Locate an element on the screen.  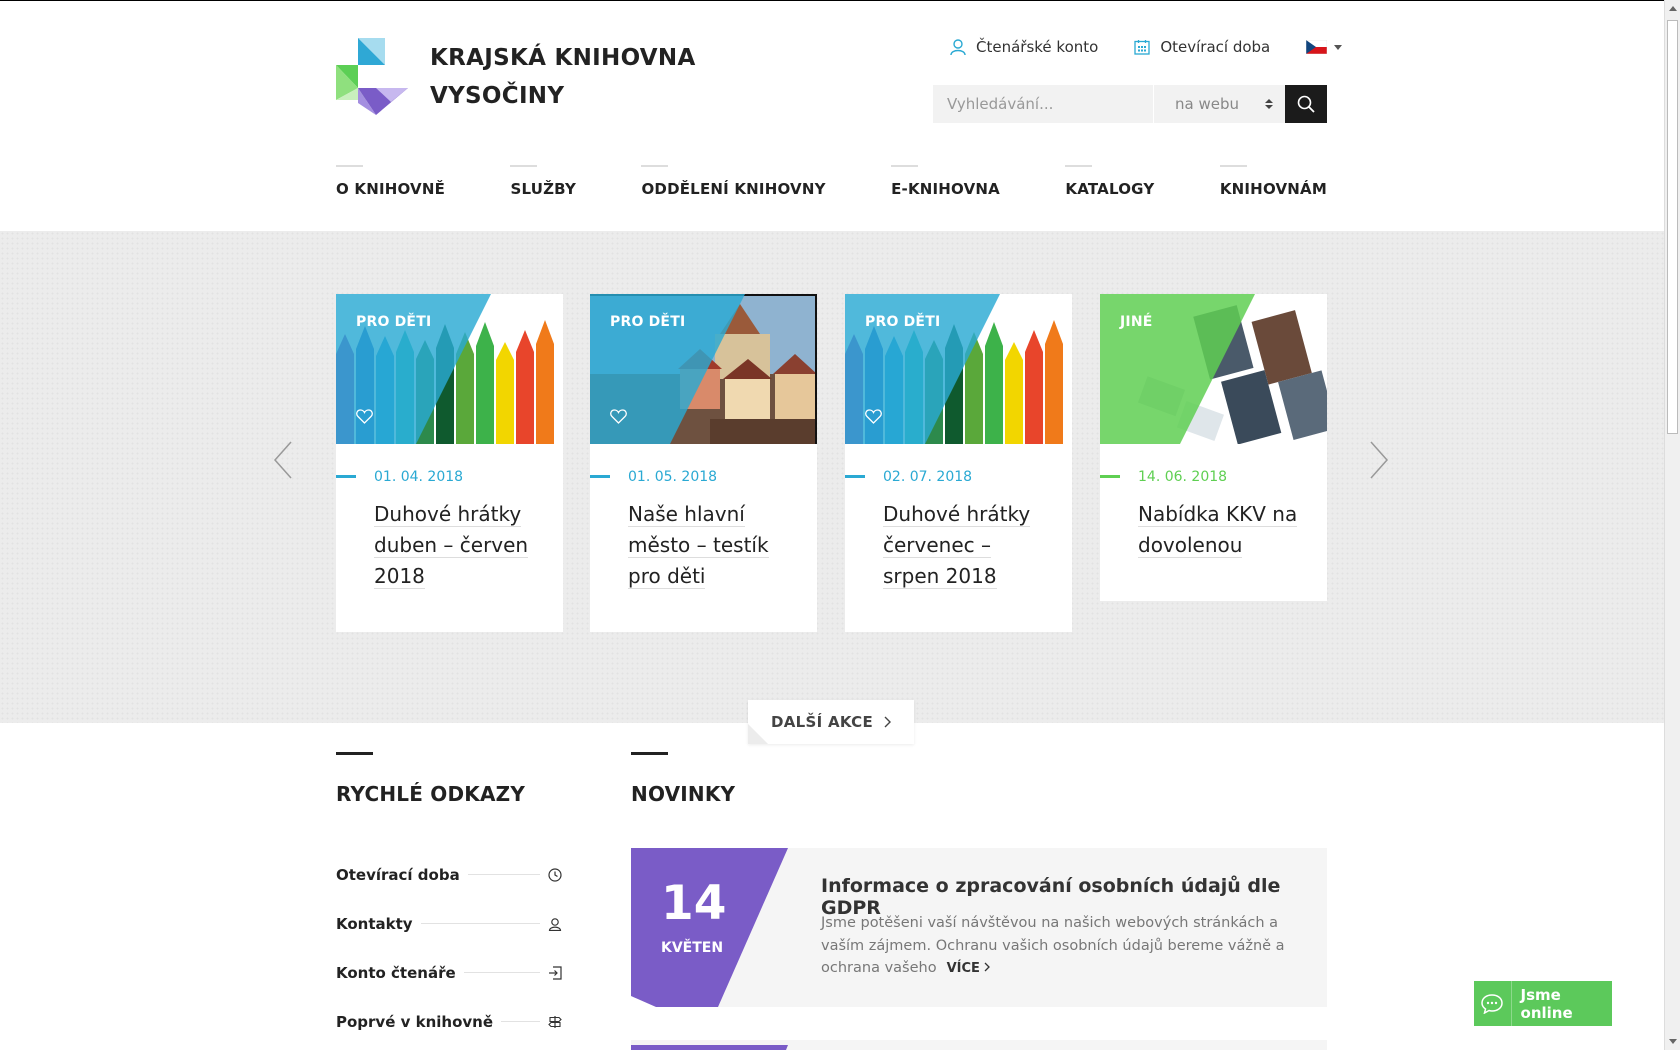
scroll-down-arrow-icon is located at coordinates (1673, 1041).